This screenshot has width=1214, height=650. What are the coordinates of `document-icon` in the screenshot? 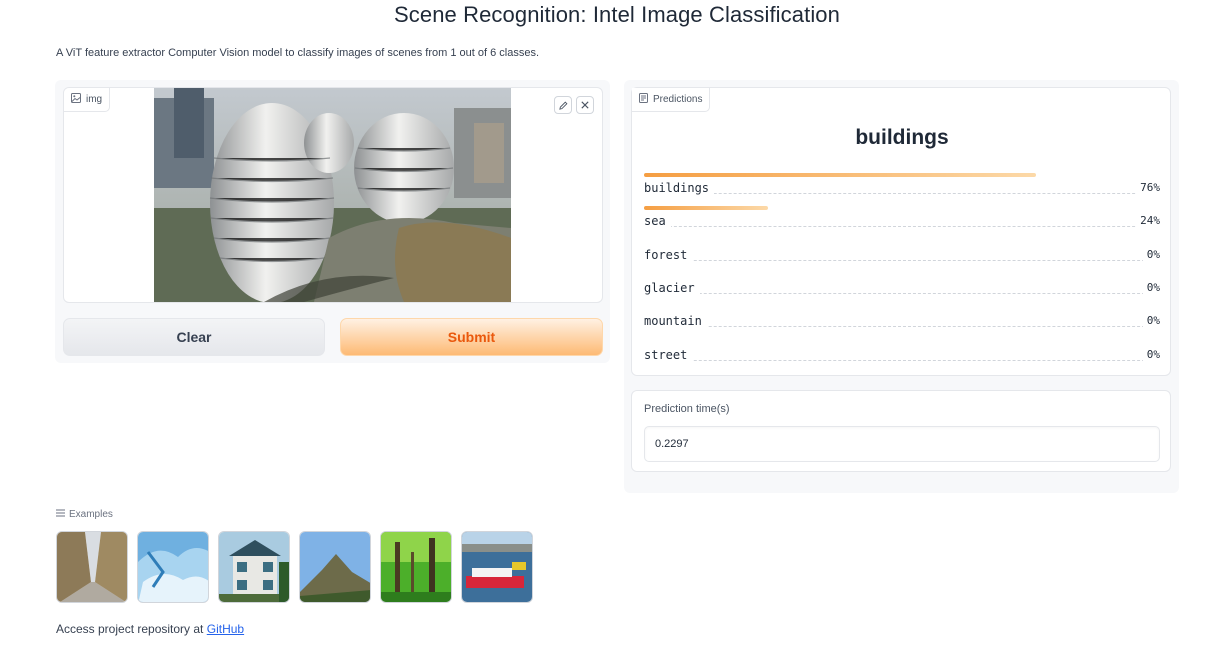 It's located at (643, 99).